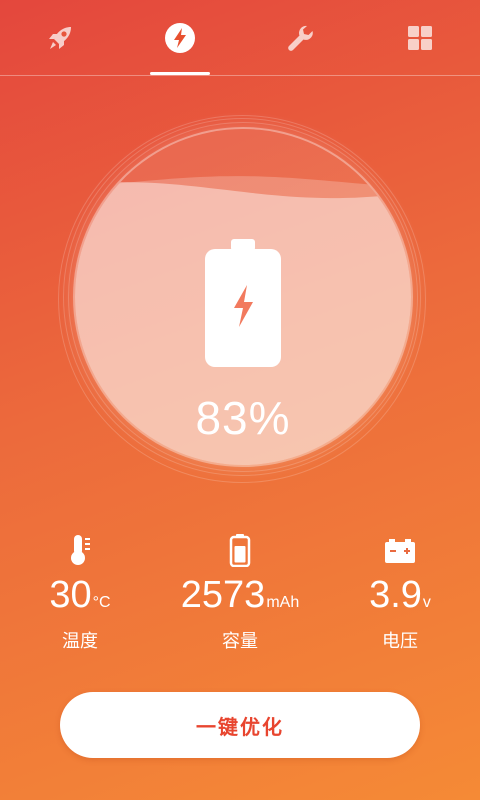 Image resolution: width=480 pixels, height=800 pixels. What do you see at coordinates (426, 602) in the screenshot?
I see `voltage-unit: v` at bounding box center [426, 602].